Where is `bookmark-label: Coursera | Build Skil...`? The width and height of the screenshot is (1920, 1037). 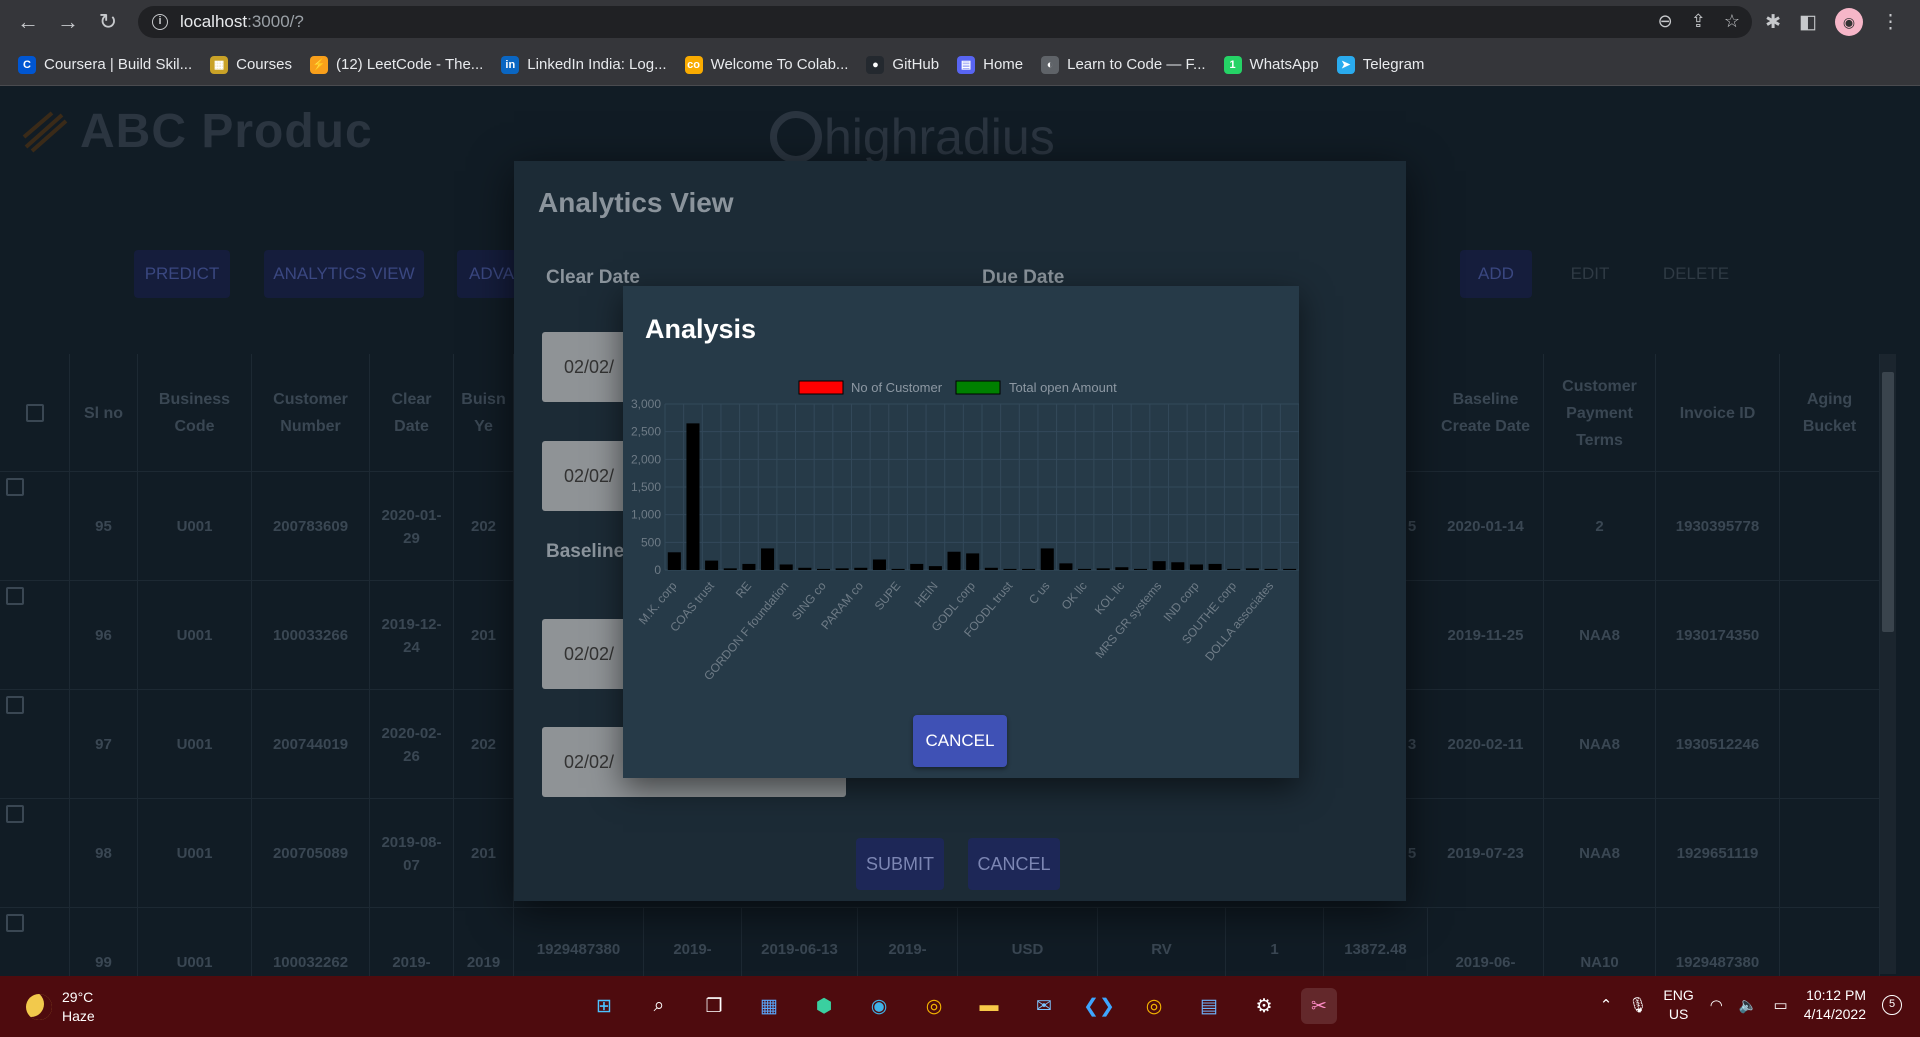
bookmark-label: Coursera | Build Skil... is located at coordinates (118, 64).